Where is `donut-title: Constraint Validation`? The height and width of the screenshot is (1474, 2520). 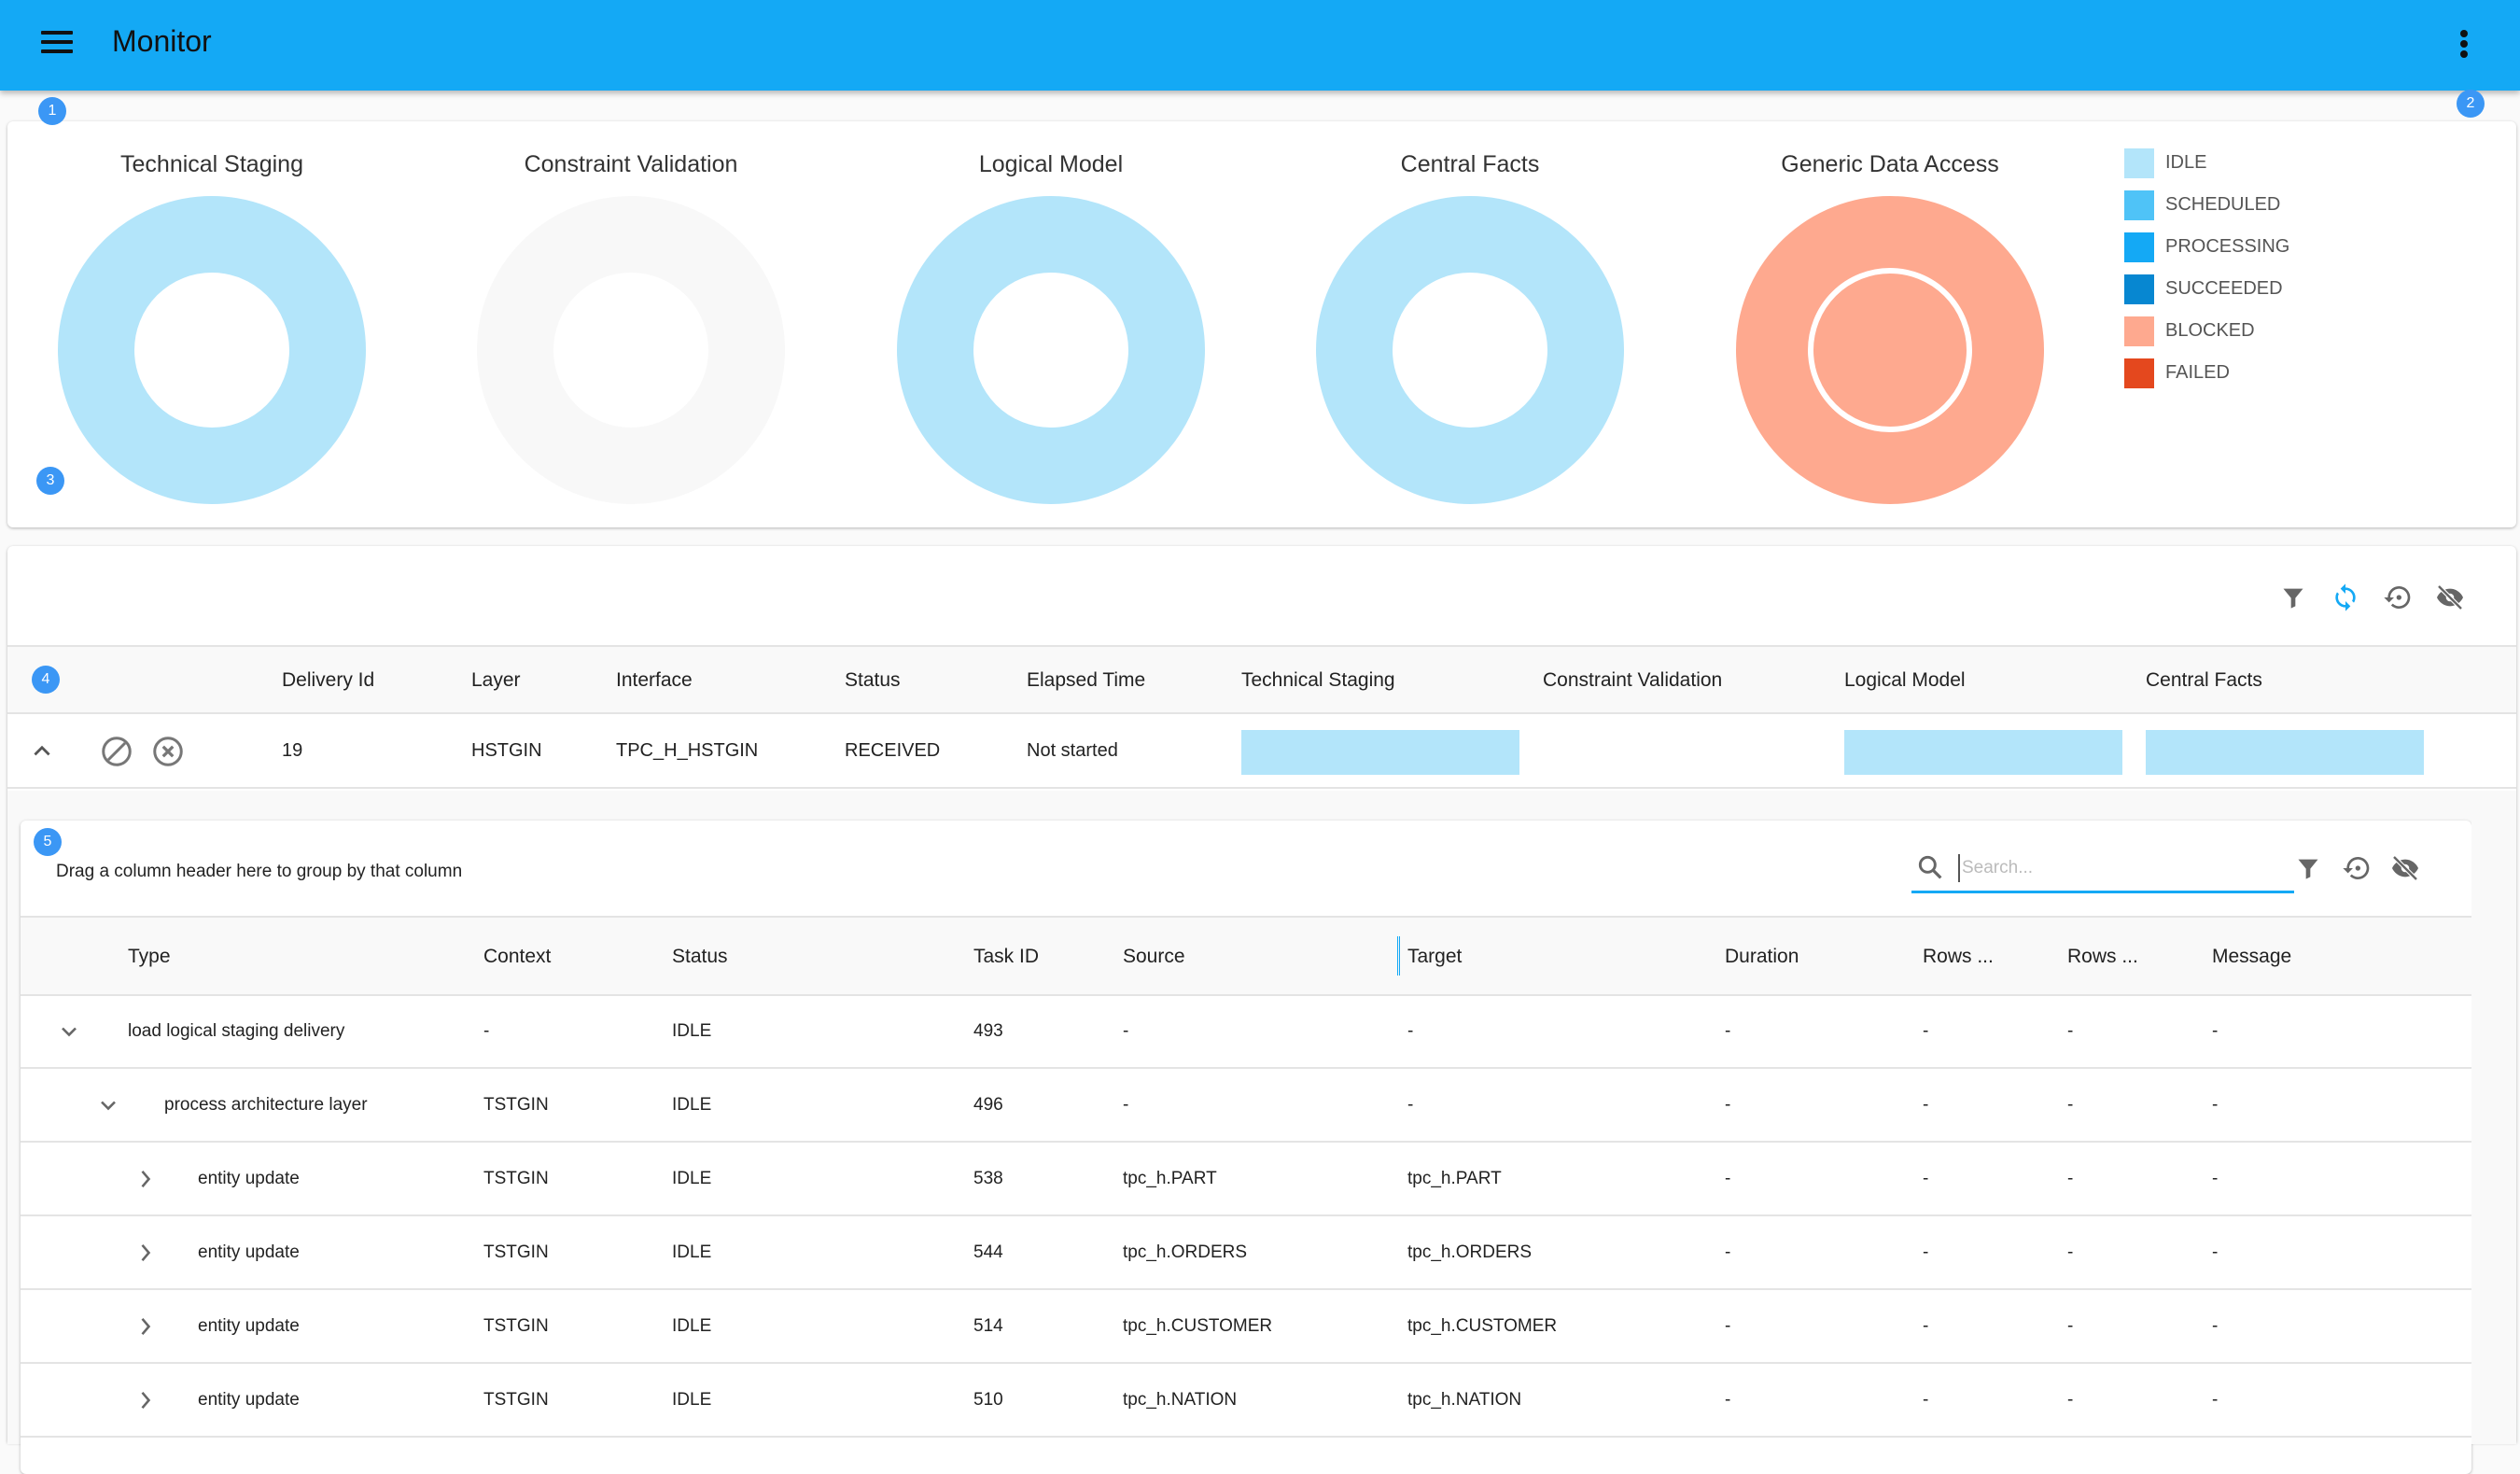 donut-title: Constraint Validation is located at coordinates (631, 164).